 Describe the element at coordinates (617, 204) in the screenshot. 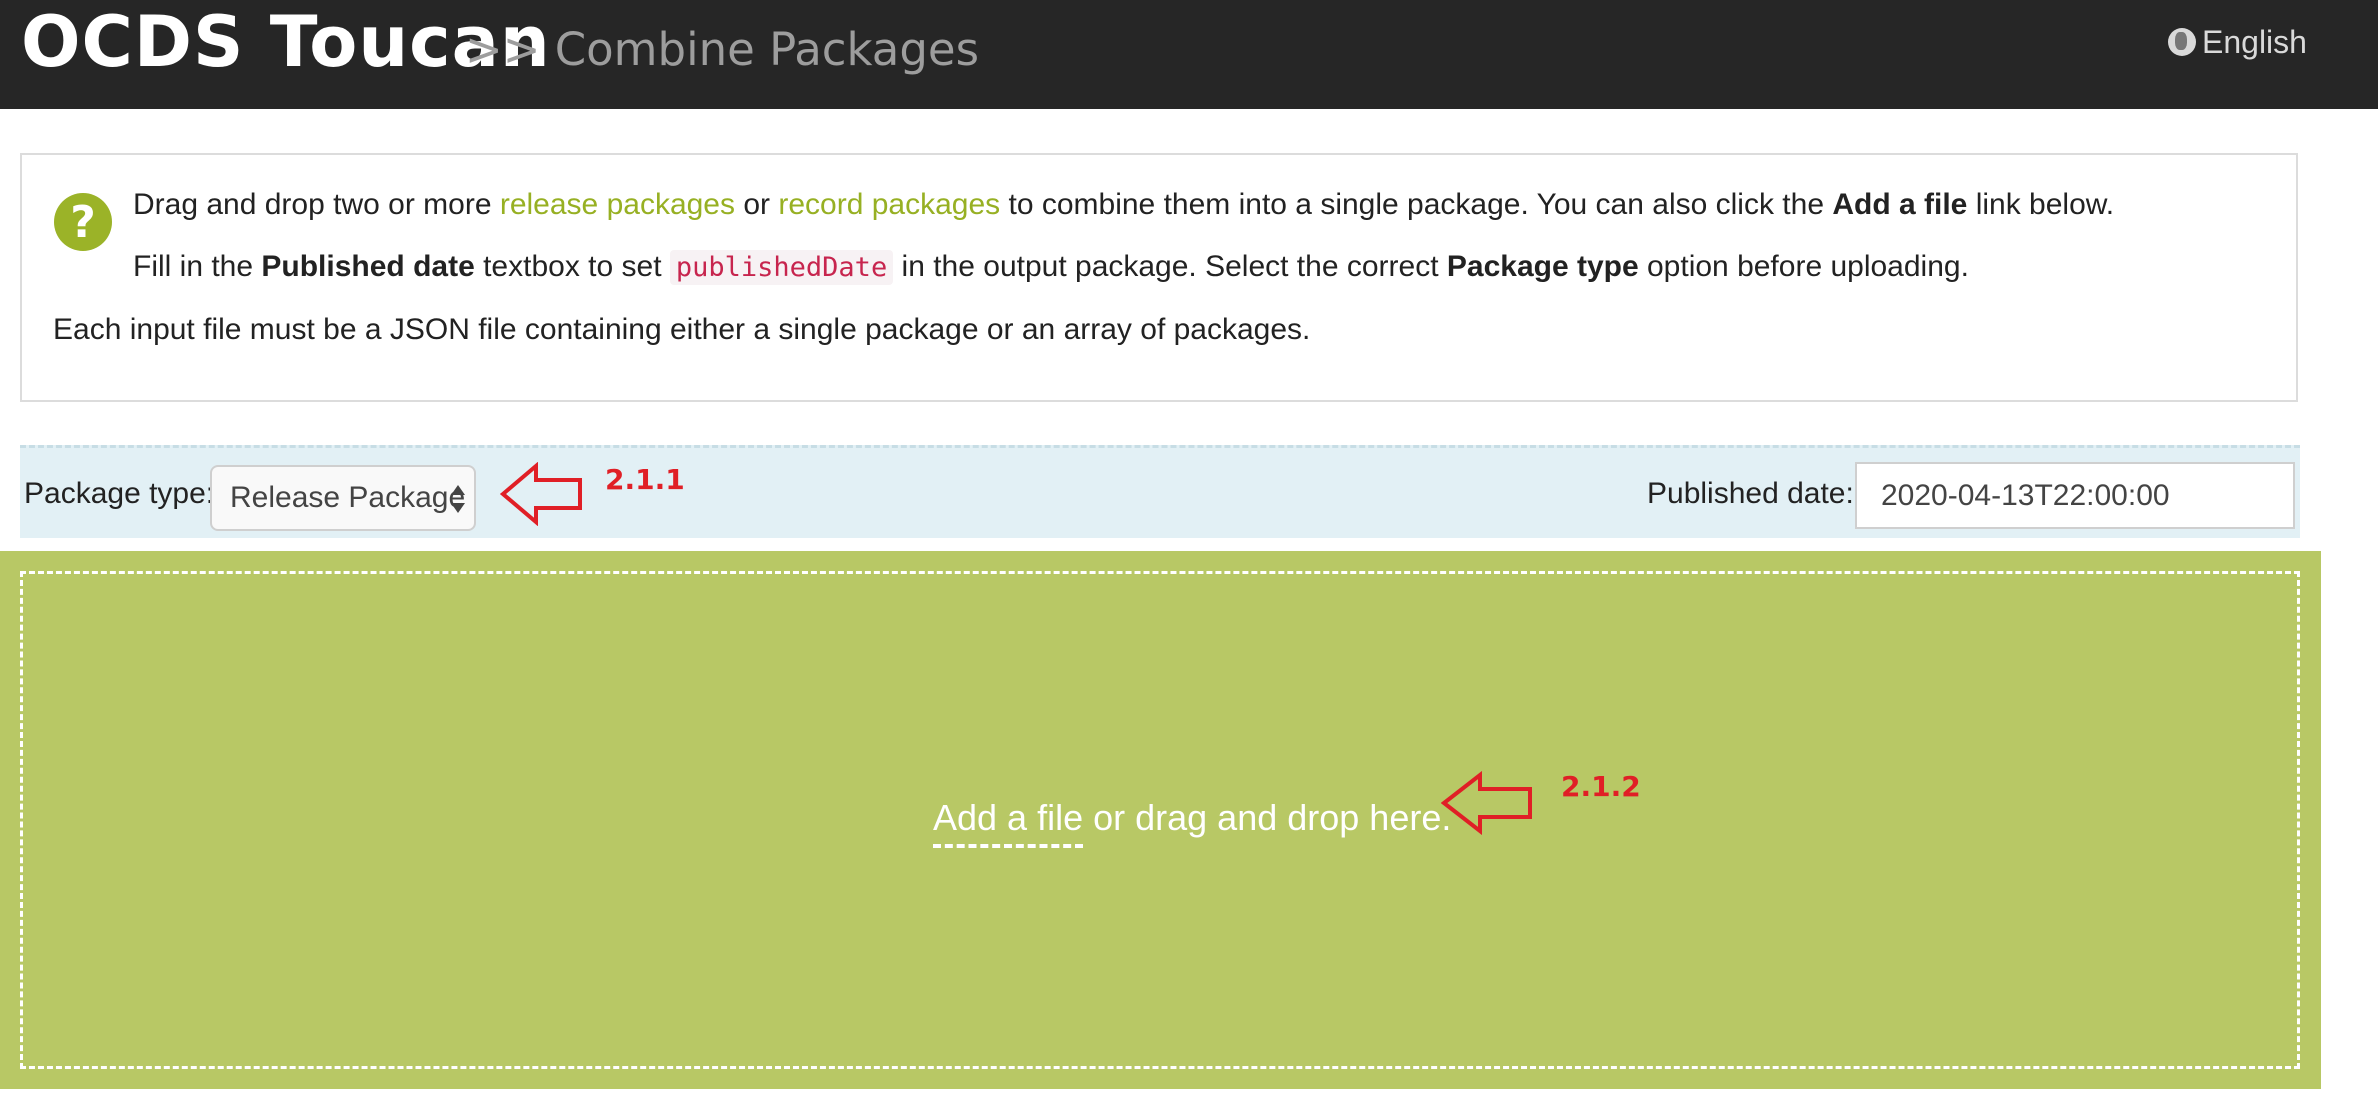

I see `release-packages-link: release packages` at that location.